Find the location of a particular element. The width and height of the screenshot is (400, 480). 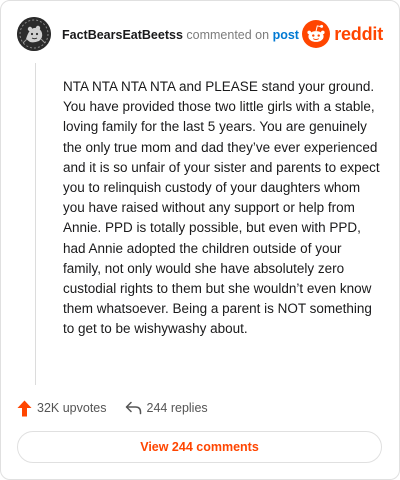

comment-meta: FactBearsEatBeetss commented on post is located at coordinates (180, 35).